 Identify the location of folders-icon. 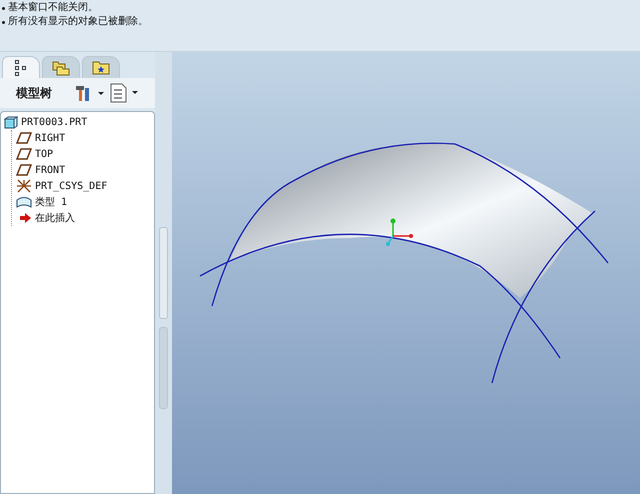
(61, 68).